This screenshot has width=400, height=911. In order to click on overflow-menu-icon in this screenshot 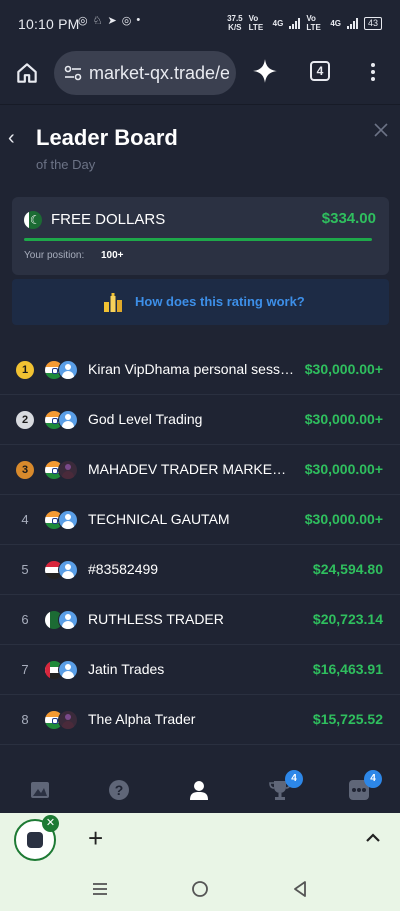, I will do `click(373, 72)`.